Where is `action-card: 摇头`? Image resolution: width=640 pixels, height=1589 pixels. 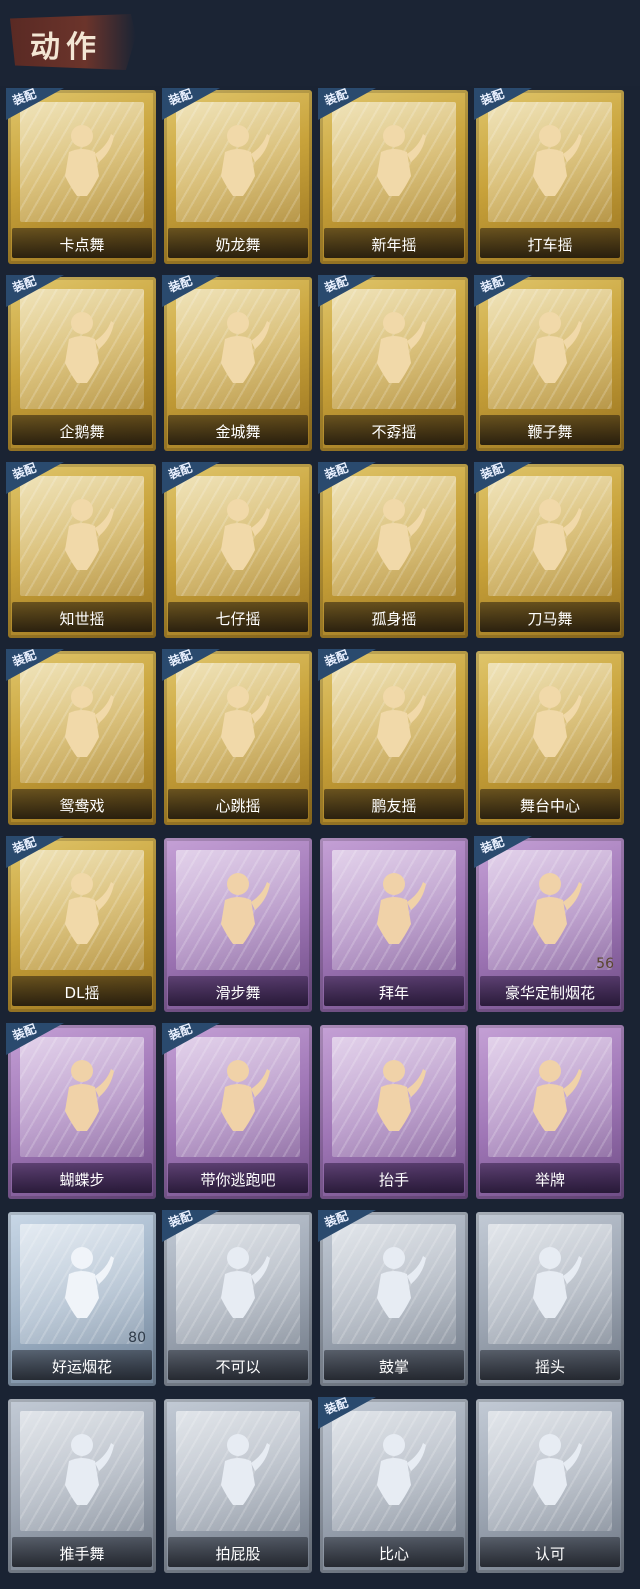 action-card: 摇头 is located at coordinates (550, 1299).